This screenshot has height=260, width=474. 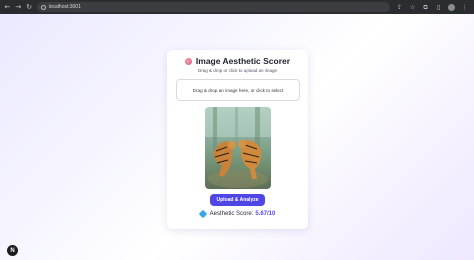 I want to click on profile-icon, so click(x=452, y=7).